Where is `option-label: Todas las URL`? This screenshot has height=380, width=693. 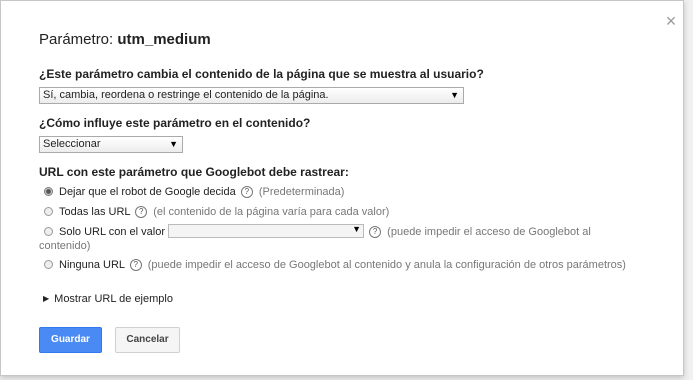
option-label: Todas las URL is located at coordinates (95, 212).